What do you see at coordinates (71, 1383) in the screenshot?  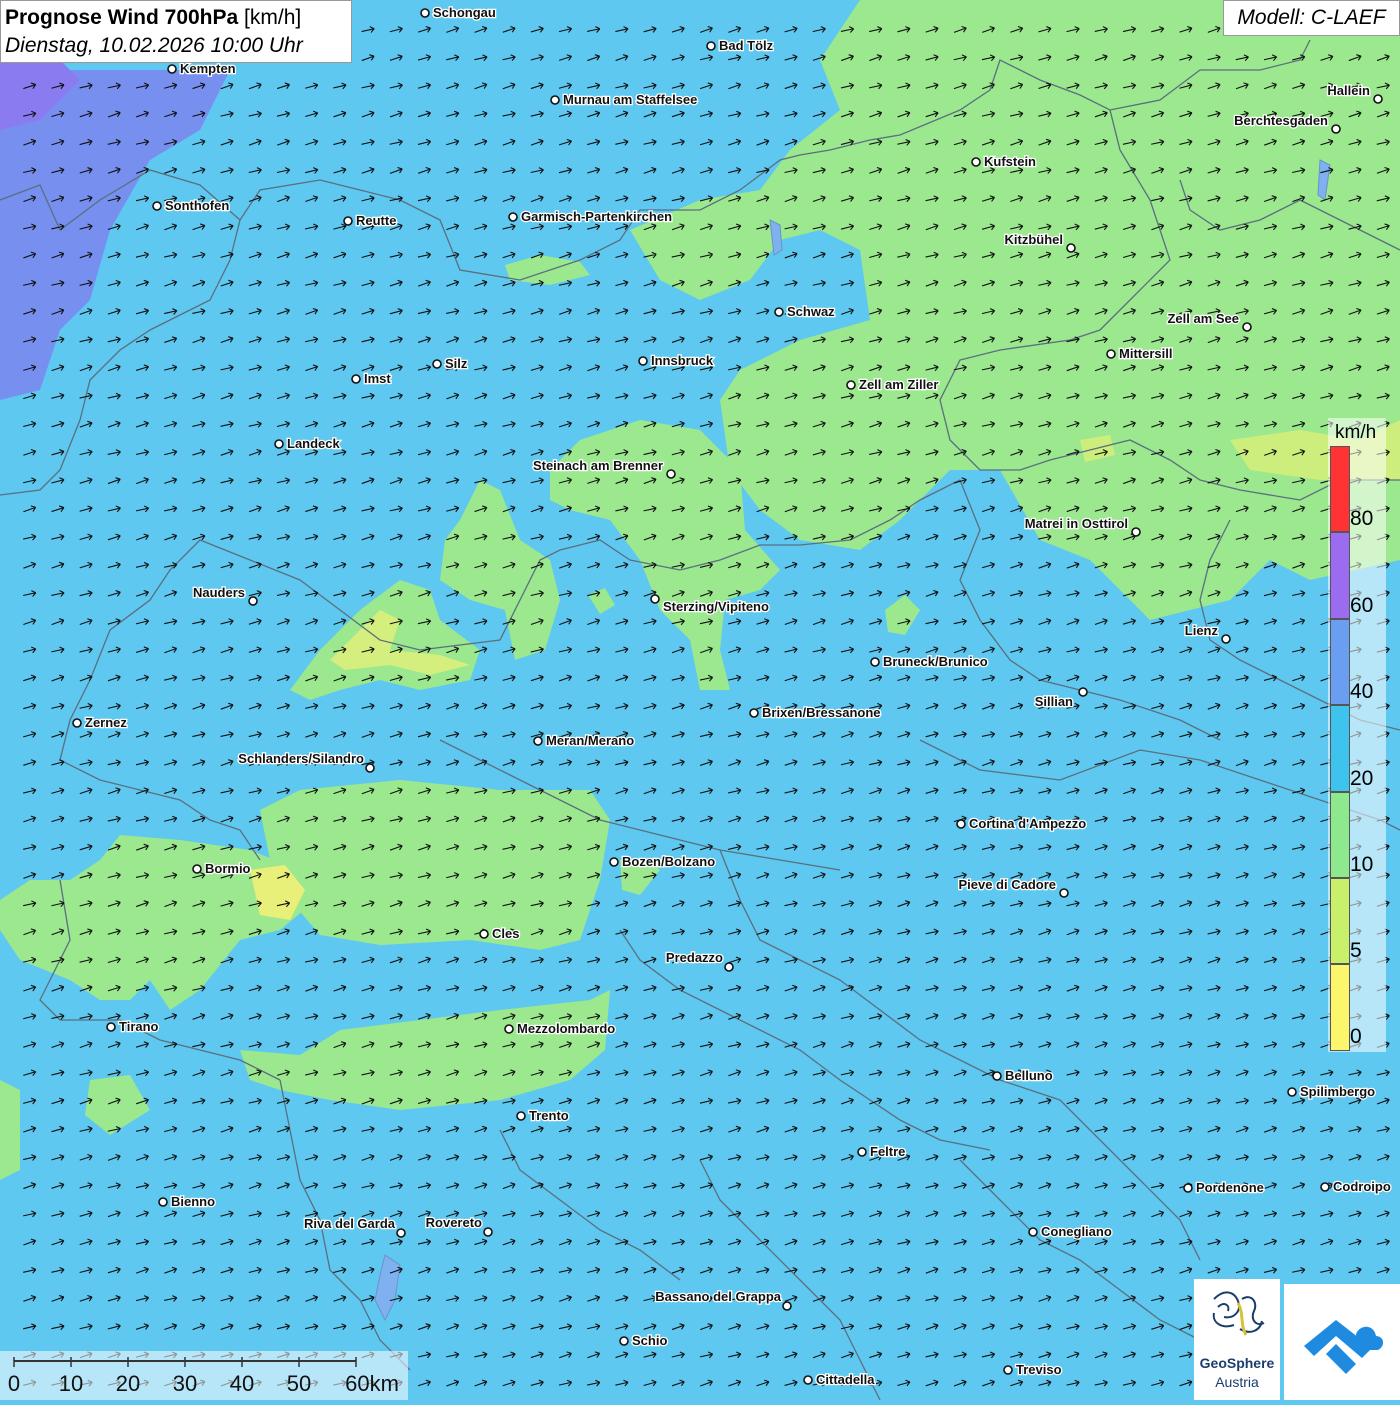 I see `scale-label: 10` at bounding box center [71, 1383].